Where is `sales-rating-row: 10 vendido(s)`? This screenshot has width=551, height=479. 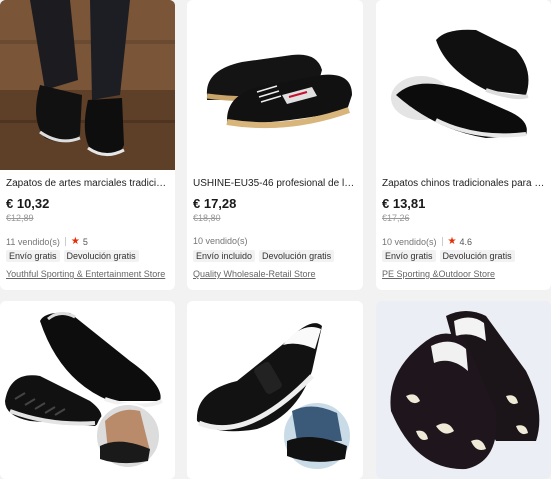
sales-rating-row: 10 vendido(s) is located at coordinates (220, 241).